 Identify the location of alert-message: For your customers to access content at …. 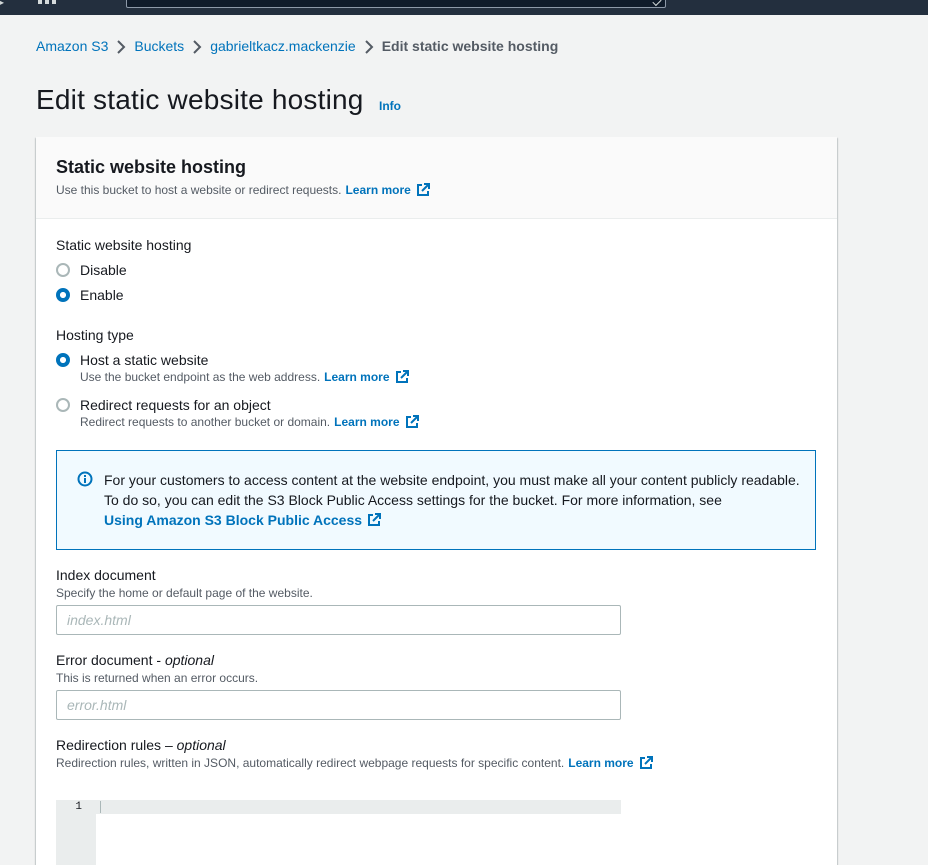
(454, 500).